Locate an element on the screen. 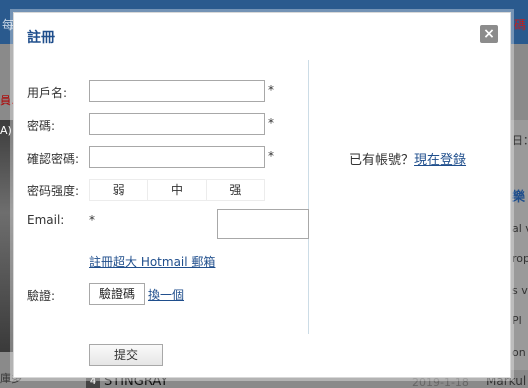 The height and width of the screenshot is (388, 528). login-prompt: 已有帳號？現在登錄 is located at coordinates (407, 158).